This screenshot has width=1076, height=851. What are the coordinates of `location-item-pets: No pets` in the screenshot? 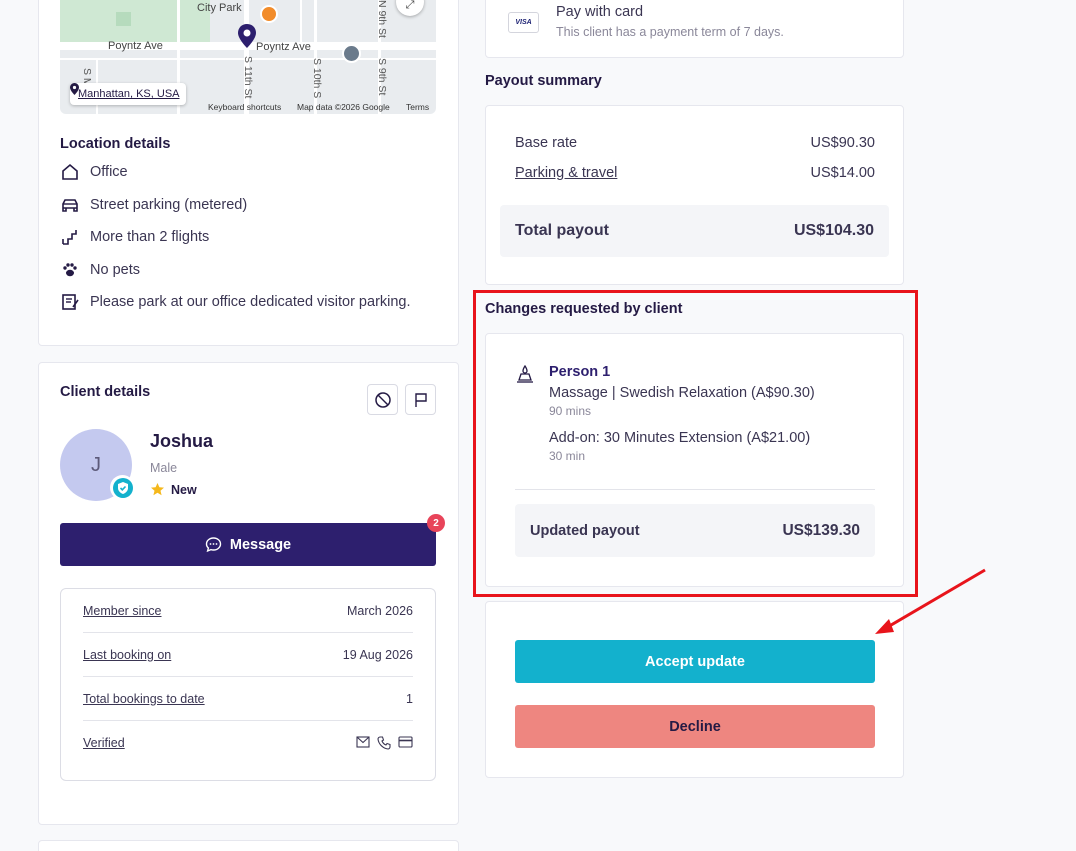 It's located at (100, 270).